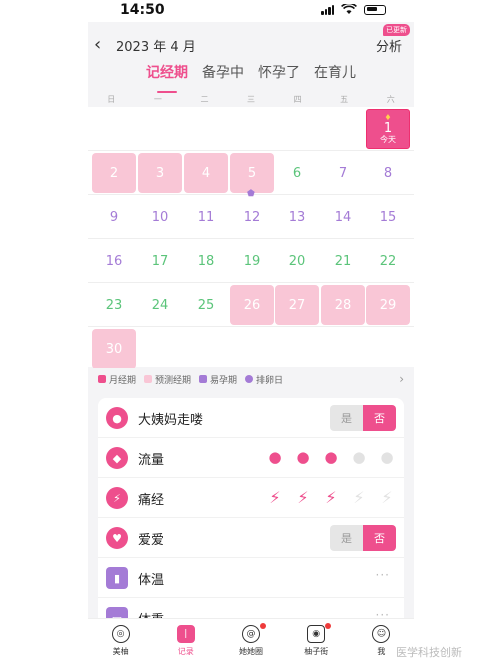 The width and height of the screenshot is (500, 667). What do you see at coordinates (204, 99) in the screenshot?
I see `weekday-tue: 二` at bounding box center [204, 99].